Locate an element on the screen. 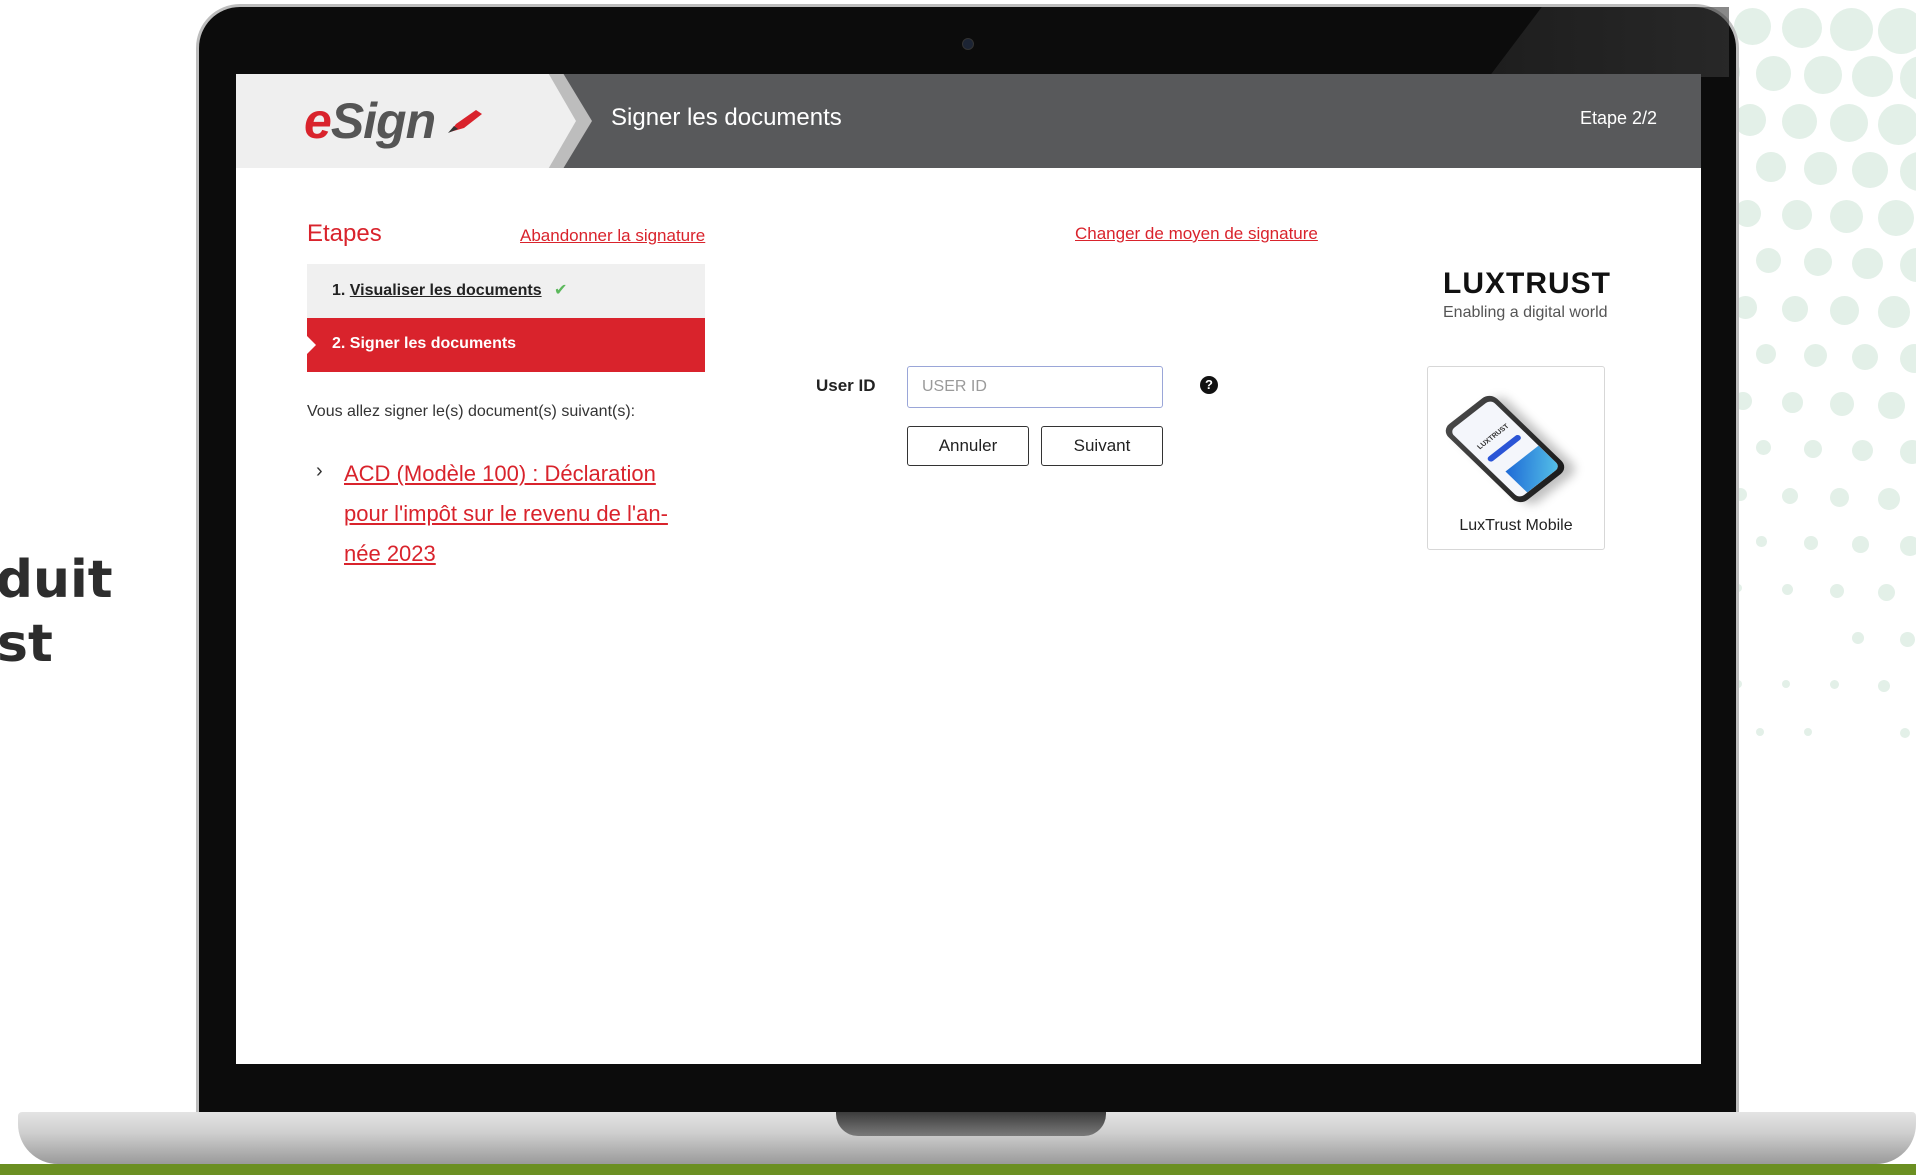 This screenshot has width=1916, height=1175. active-step-arrow-icon is located at coordinates (311, 345).